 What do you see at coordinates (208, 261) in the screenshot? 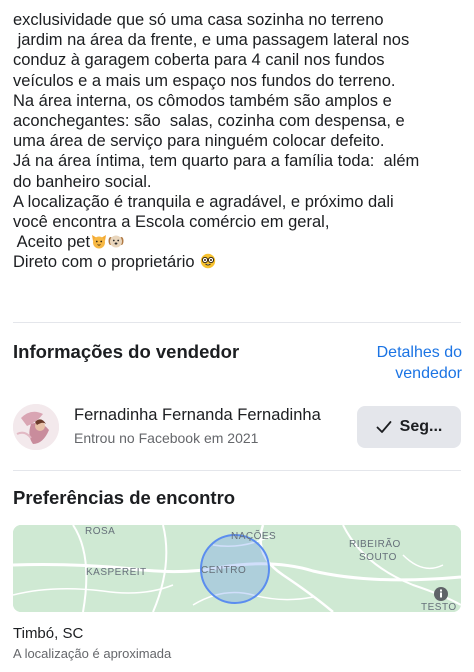
I see `nerd-face-emoji-icon` at bounding box center [208, 261].